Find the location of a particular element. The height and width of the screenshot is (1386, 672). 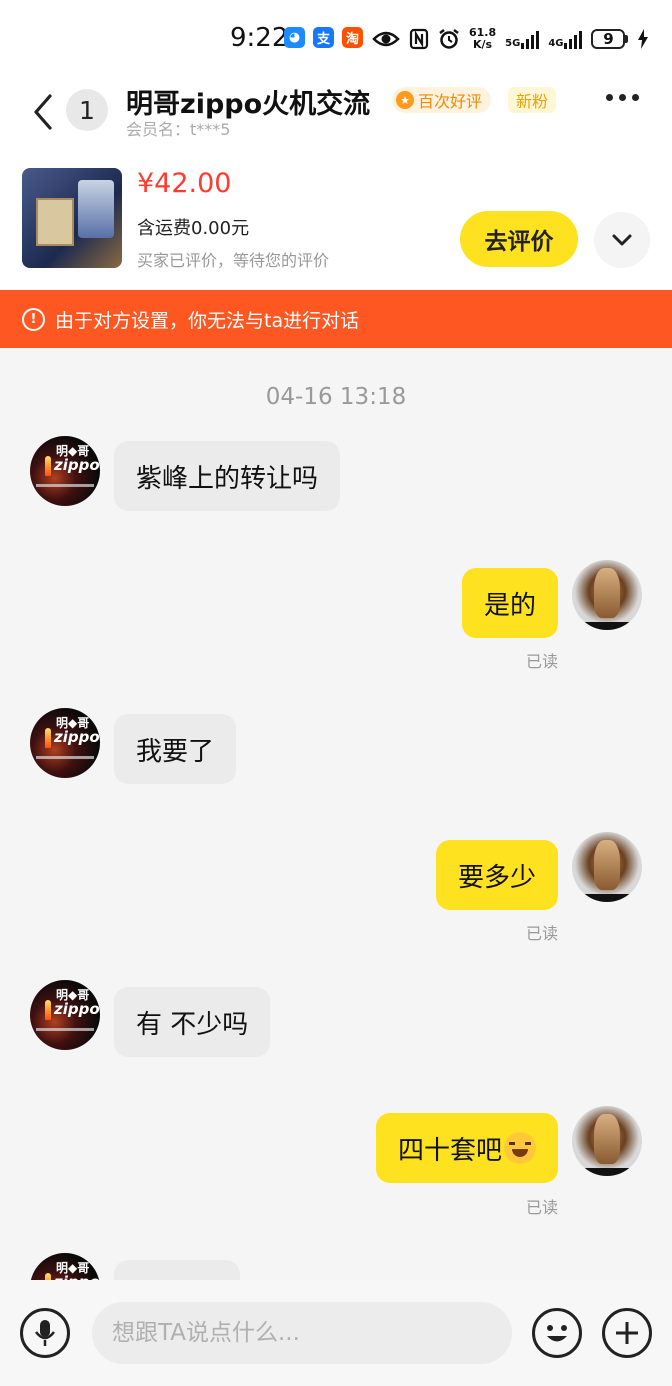

signal-5g: 5G is located at coordinates (522, 39).